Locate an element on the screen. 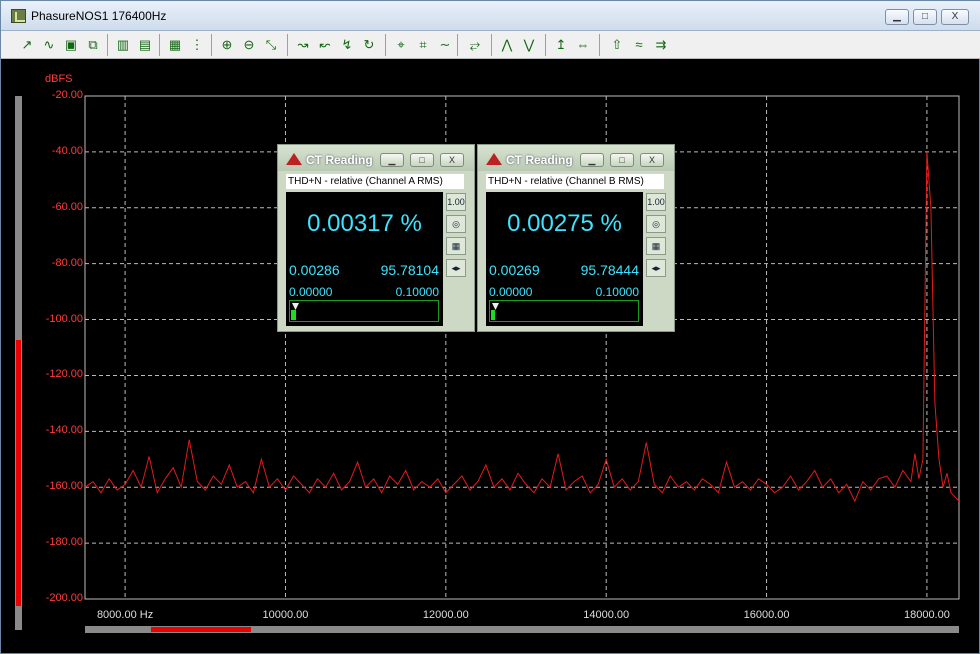 Image resolution: width=980 pixels, height=654 pixels. wave-icon: ∿ is located at coordinates (49, 45).